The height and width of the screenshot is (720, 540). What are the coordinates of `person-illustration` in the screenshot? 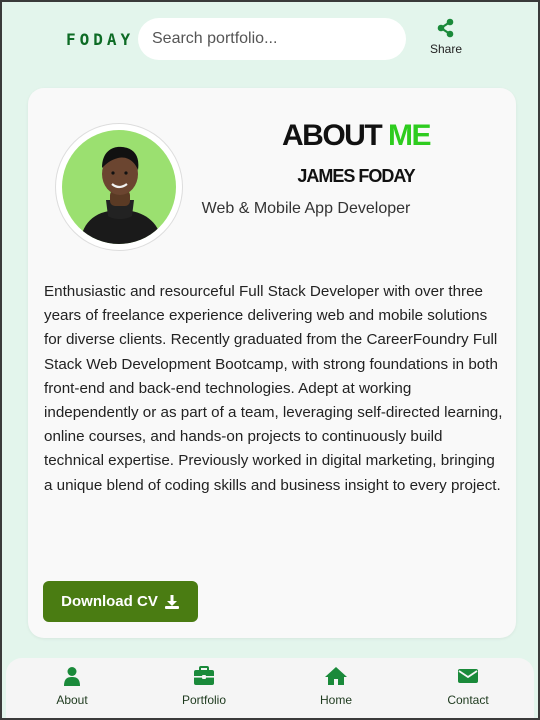 It's located at (121, 195).